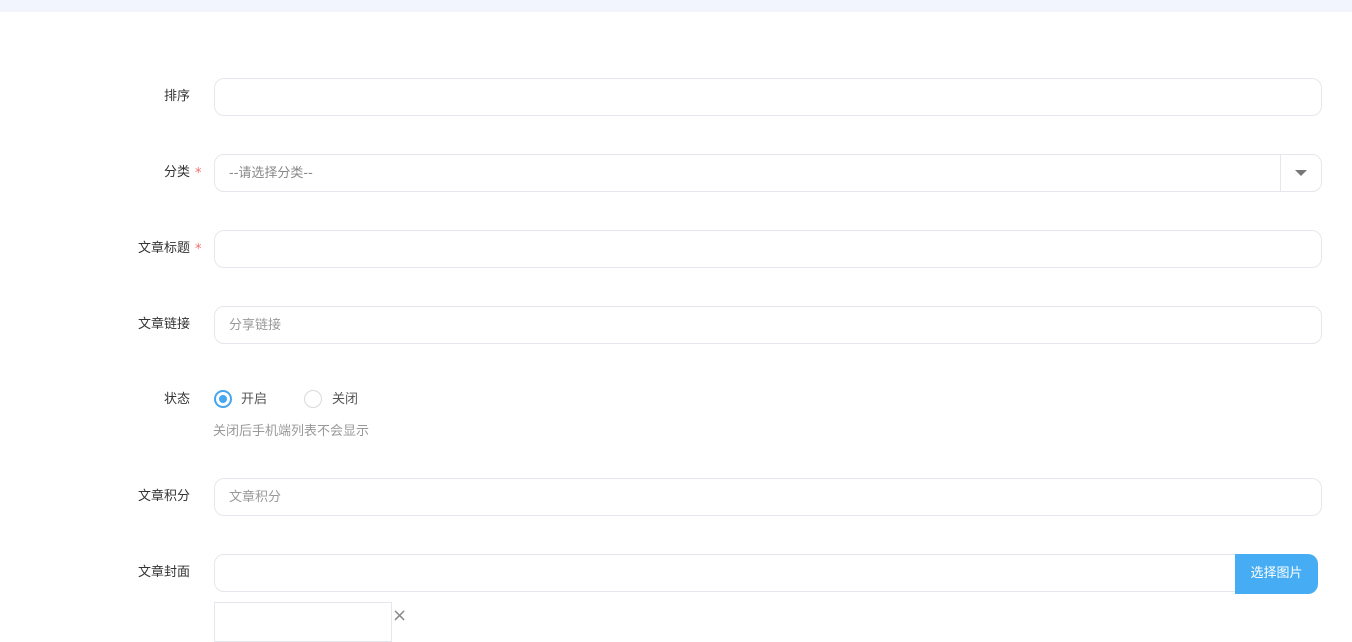 The height and width of the screenshot is (642, 1352). I want to click on form-row-sort: 排序, so click(676, 98).